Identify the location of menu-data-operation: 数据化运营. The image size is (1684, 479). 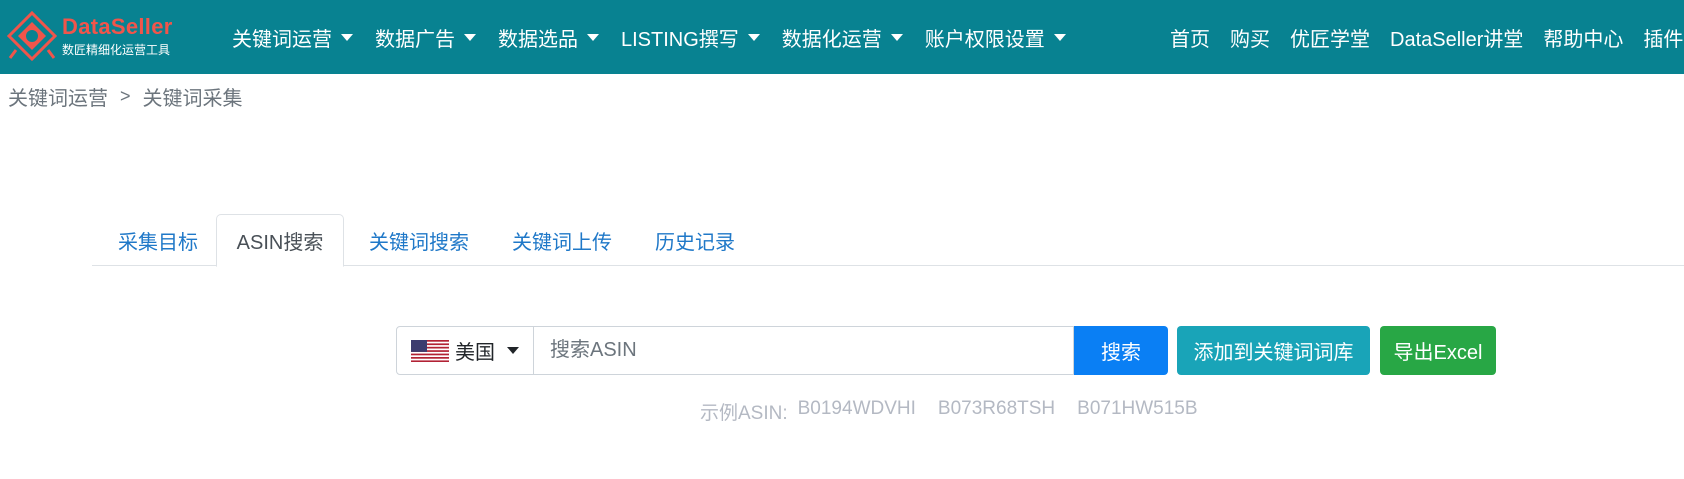
(842, 37).